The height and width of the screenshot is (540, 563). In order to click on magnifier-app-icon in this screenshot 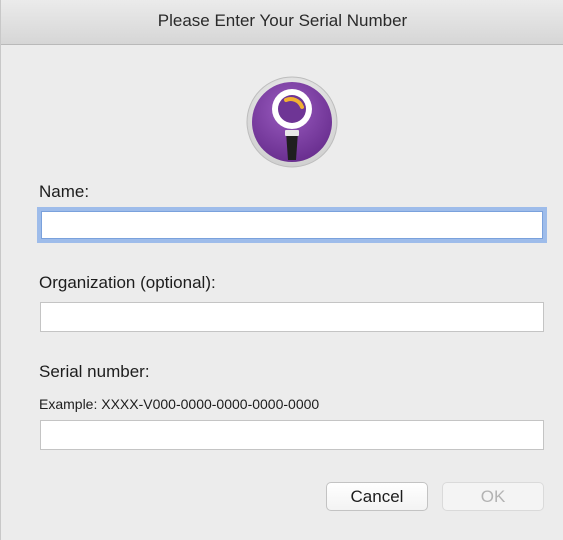, I will do `click(292, 122)`.